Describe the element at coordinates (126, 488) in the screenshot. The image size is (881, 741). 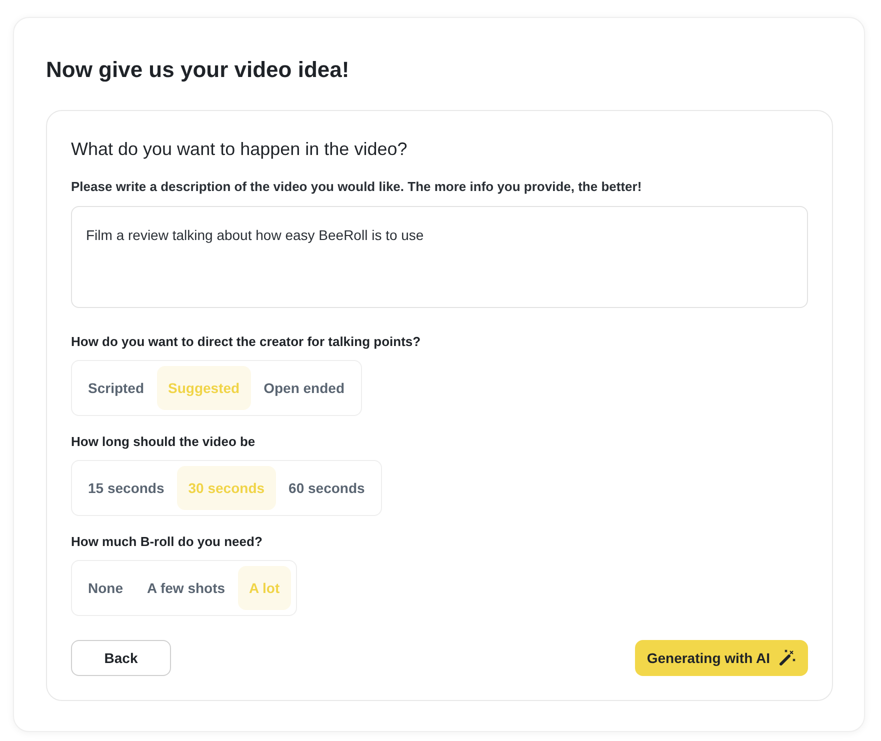
I see `option-button: 15 seconds` at that location.